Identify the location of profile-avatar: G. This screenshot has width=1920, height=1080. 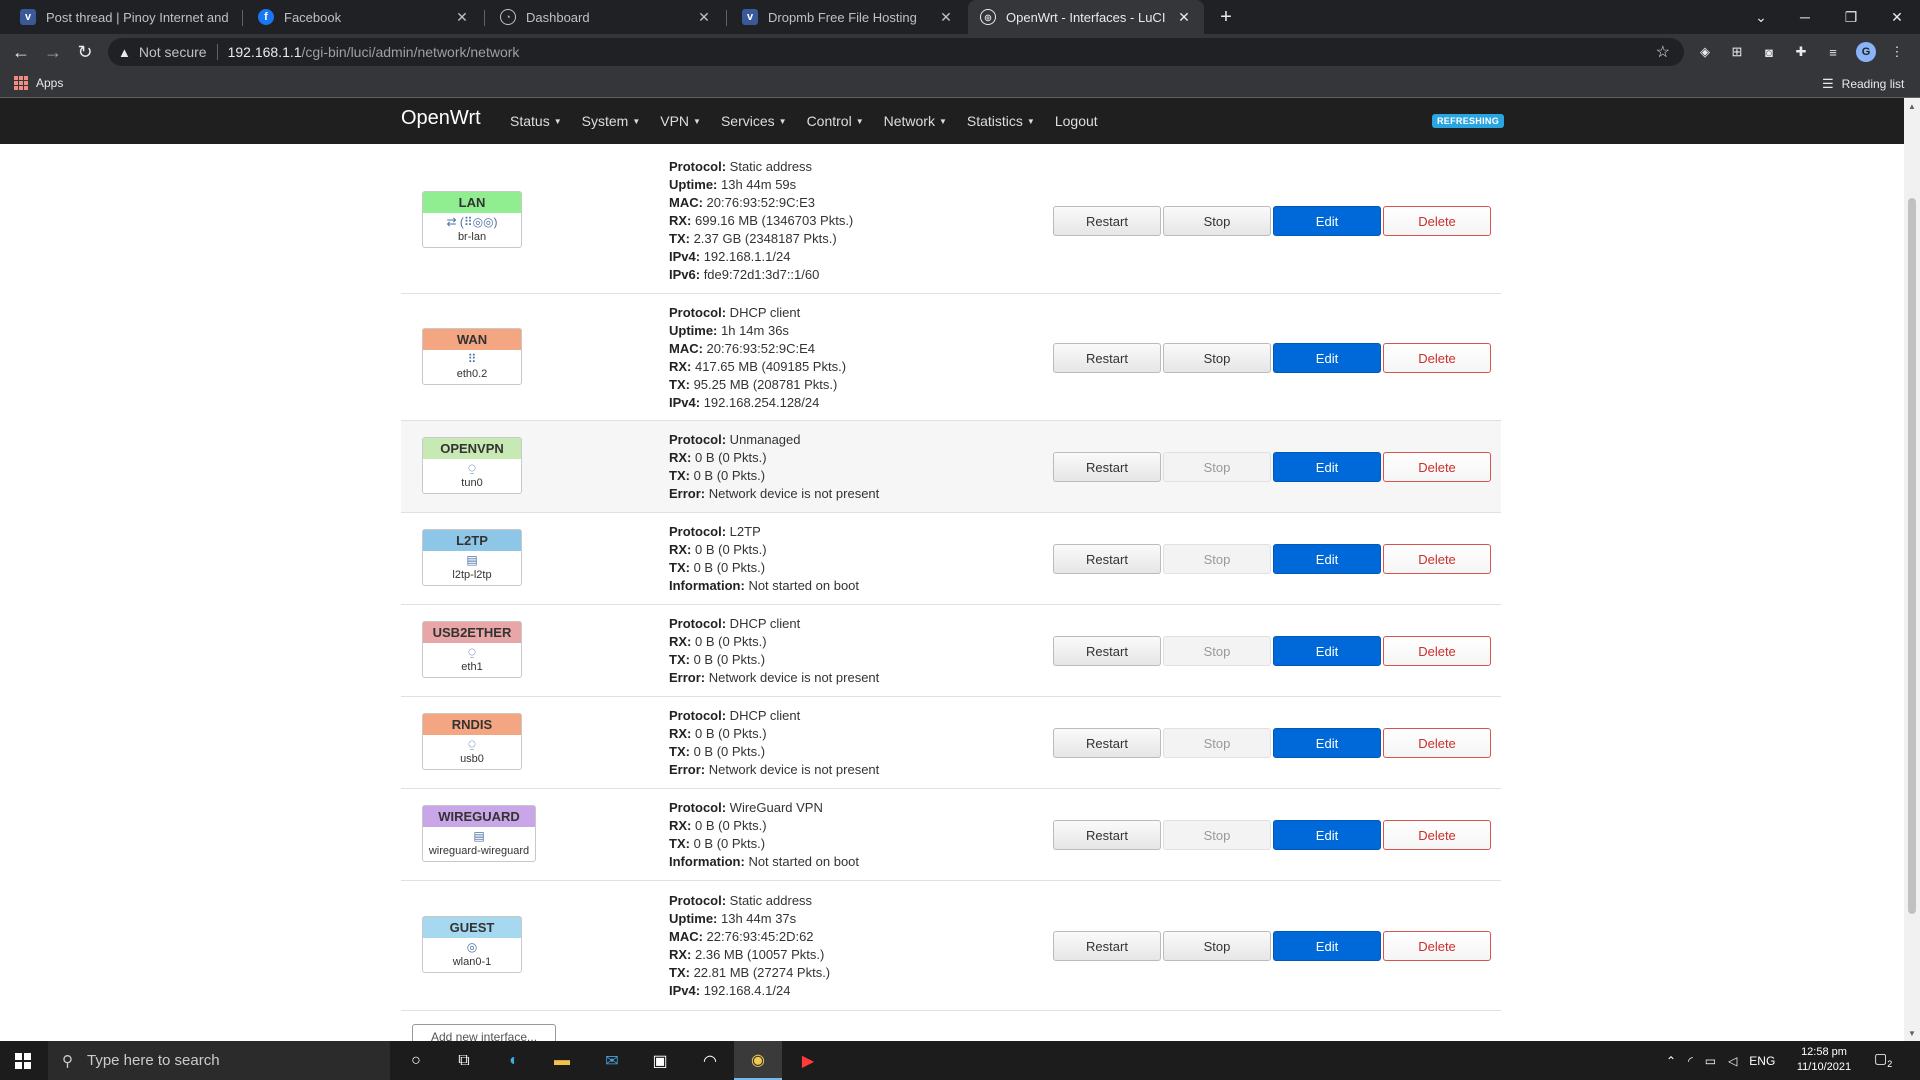
(1866, 52).